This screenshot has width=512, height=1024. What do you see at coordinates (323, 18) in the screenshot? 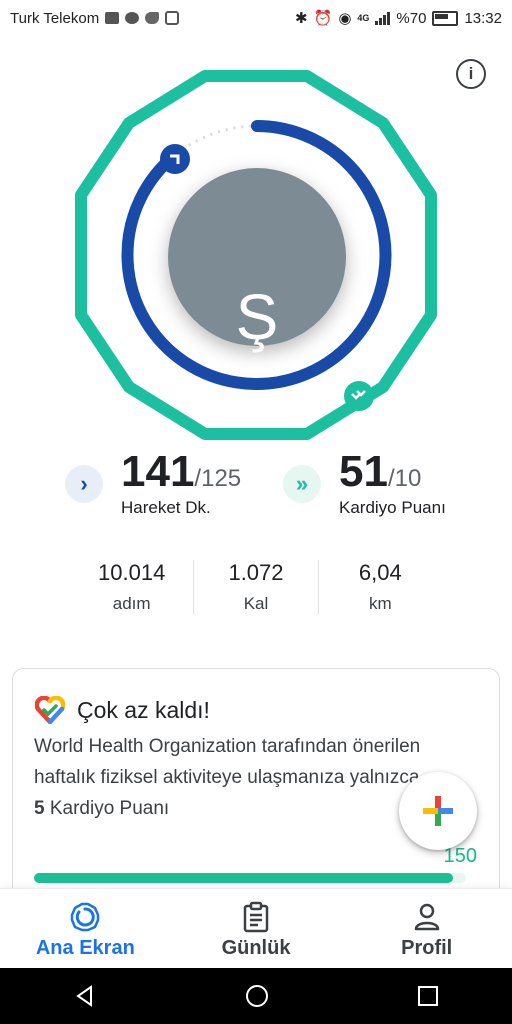
I see `alarm-icon: ⏰` at bounding box center [323, 18].